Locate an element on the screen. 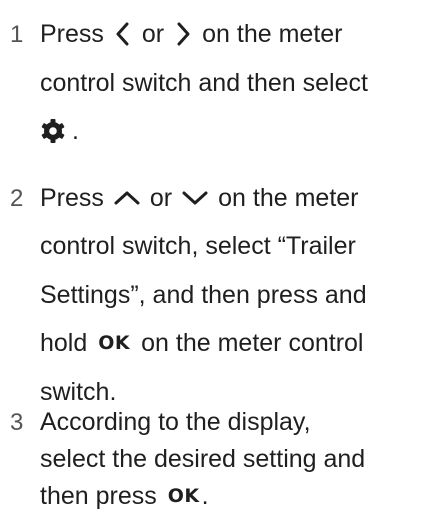 The width and height of the screenshot is (426, 520). step-number: 1 is located at coordinates (17, 34).